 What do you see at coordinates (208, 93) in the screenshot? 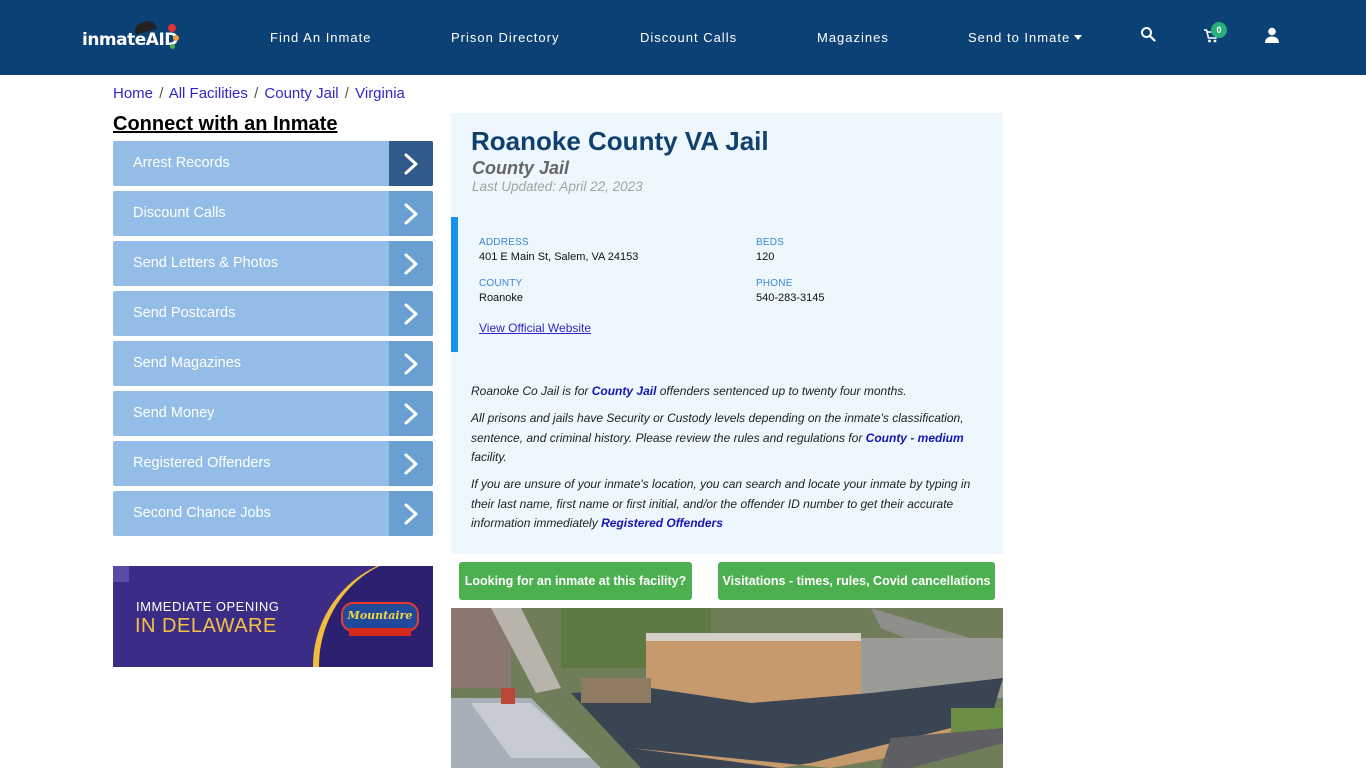
I see `breadcrumb-all-facilities: All Facilities` at bounding box center [208, 93].